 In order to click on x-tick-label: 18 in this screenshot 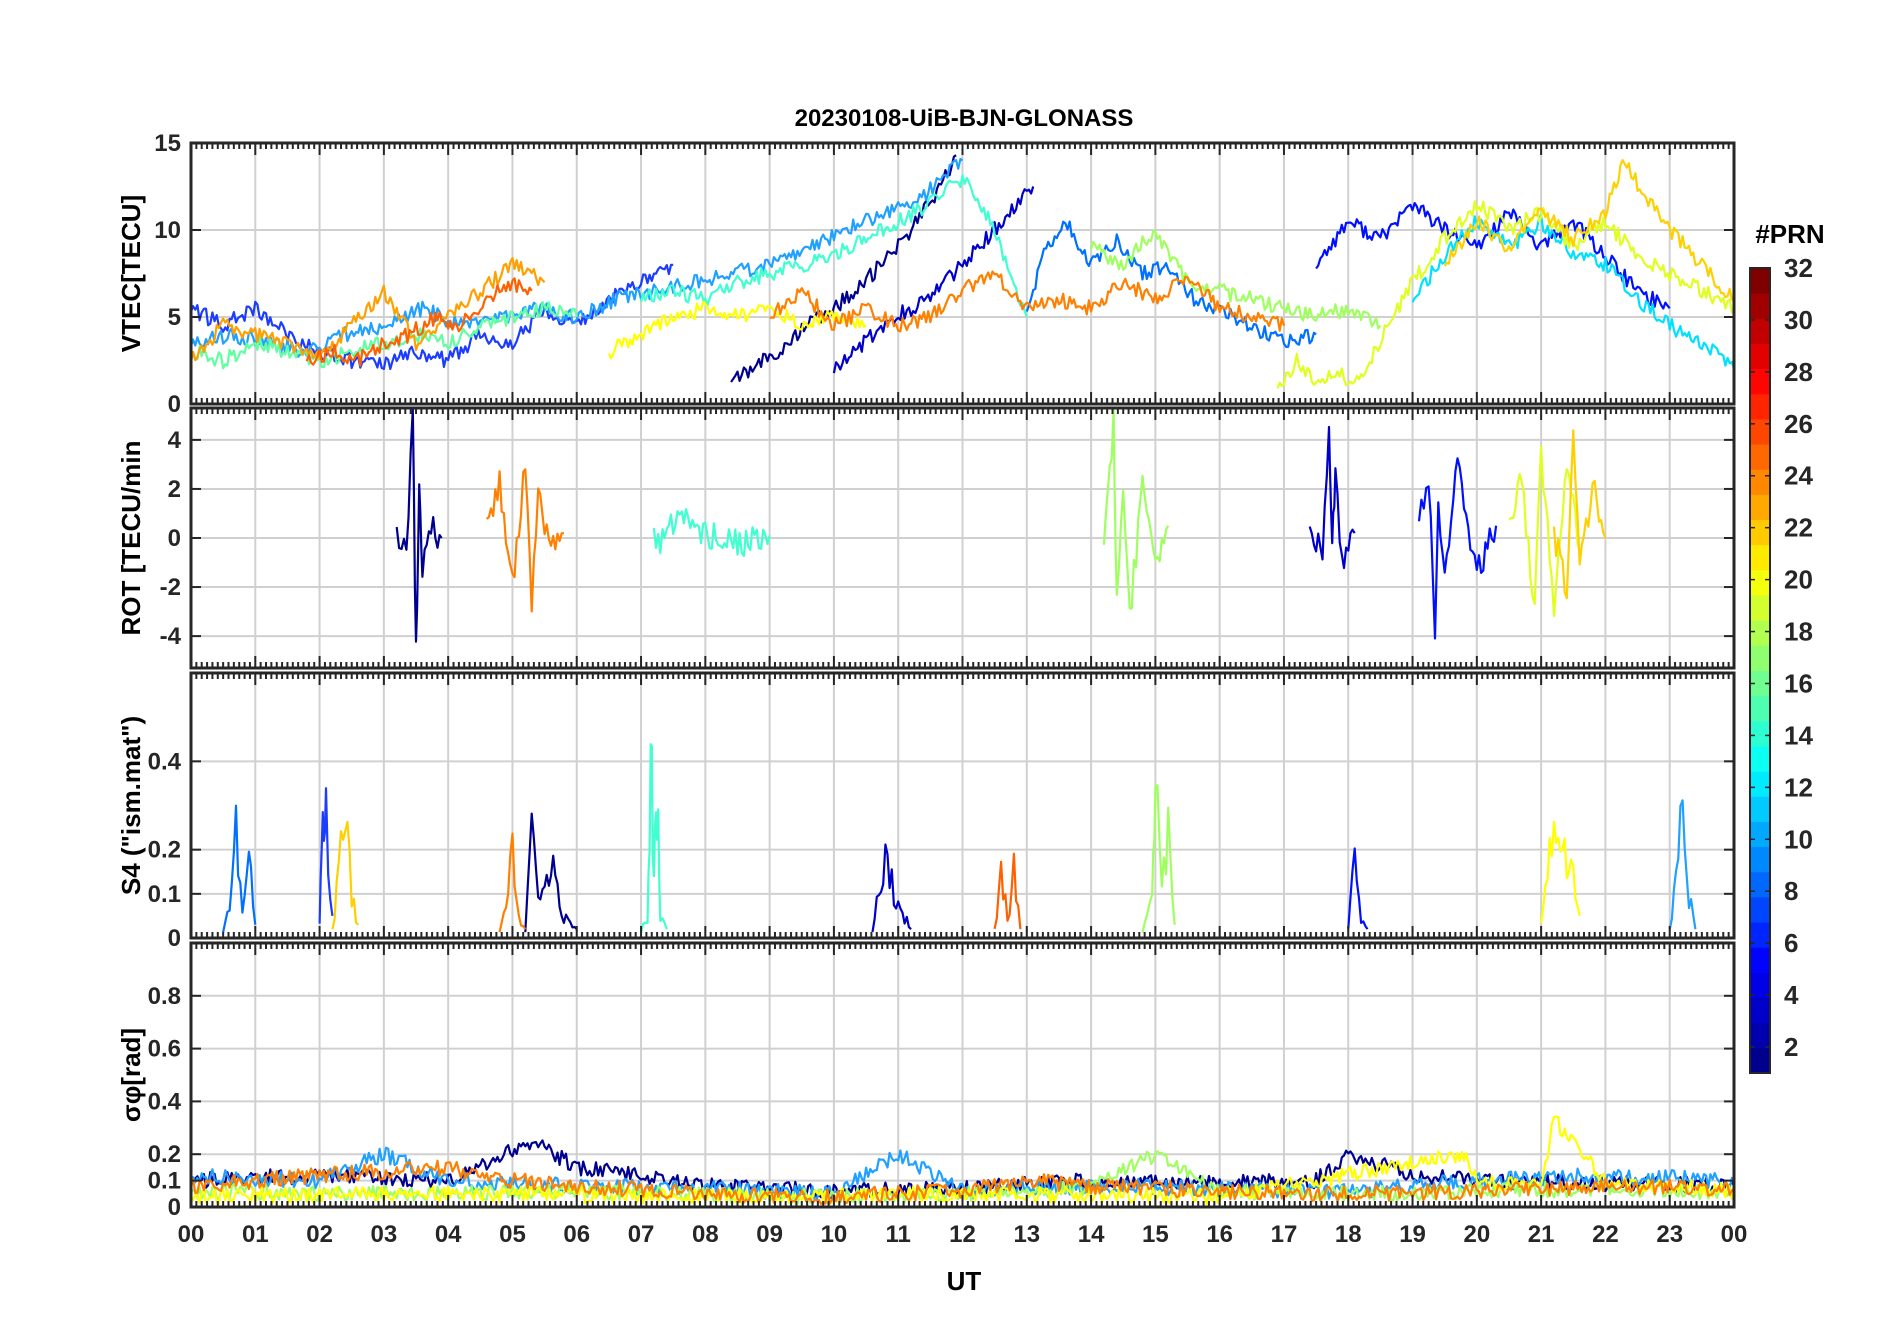, I will do `click(1348, 1234)`.